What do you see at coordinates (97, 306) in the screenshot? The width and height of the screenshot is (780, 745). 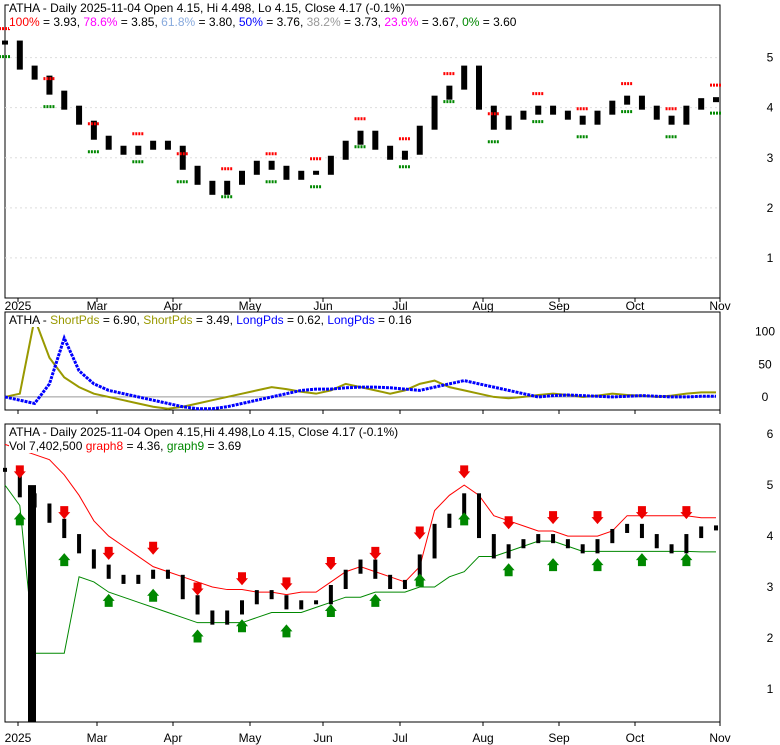 I see `x-tick-label-top: Mar` at bounding box center [97, 306].